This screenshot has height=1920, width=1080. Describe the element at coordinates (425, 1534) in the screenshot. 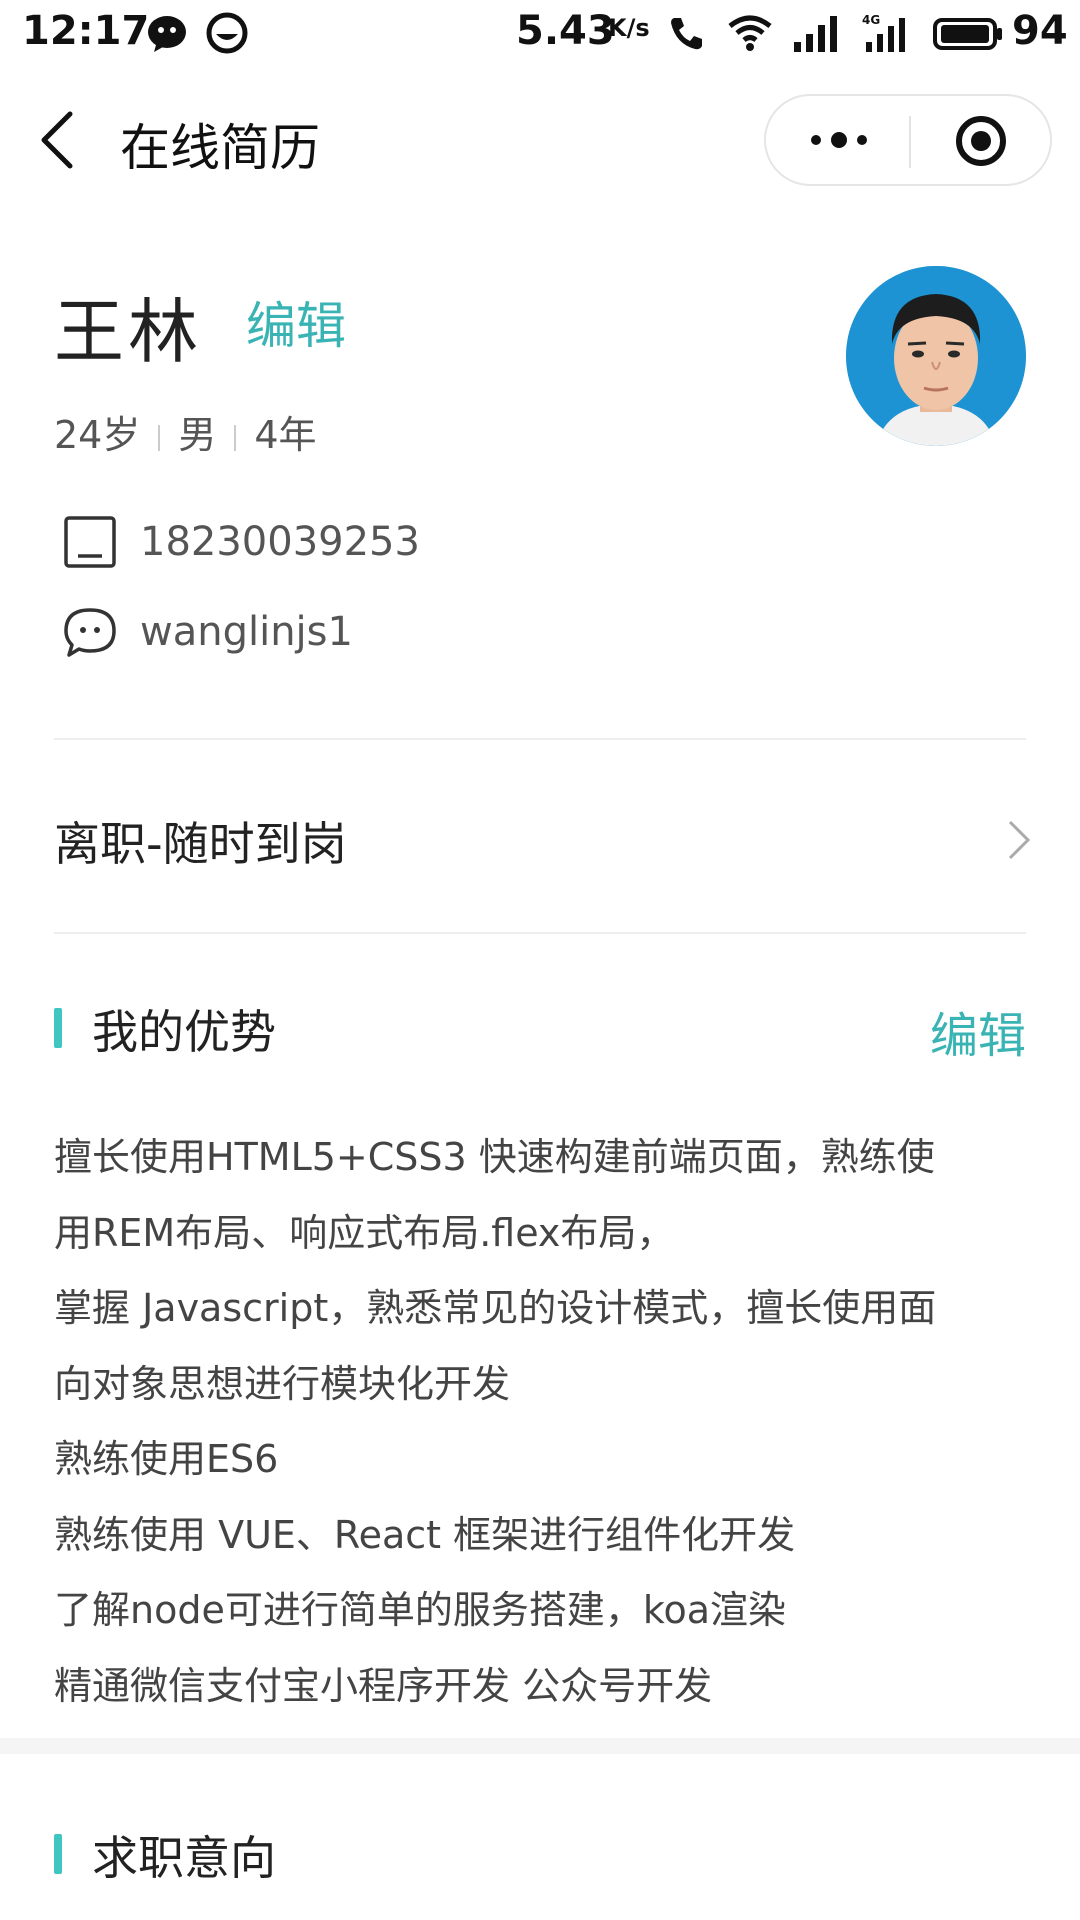

I see `advantage-line: 熟练使用 VUE、React 框架进行组件化开发` at that location.